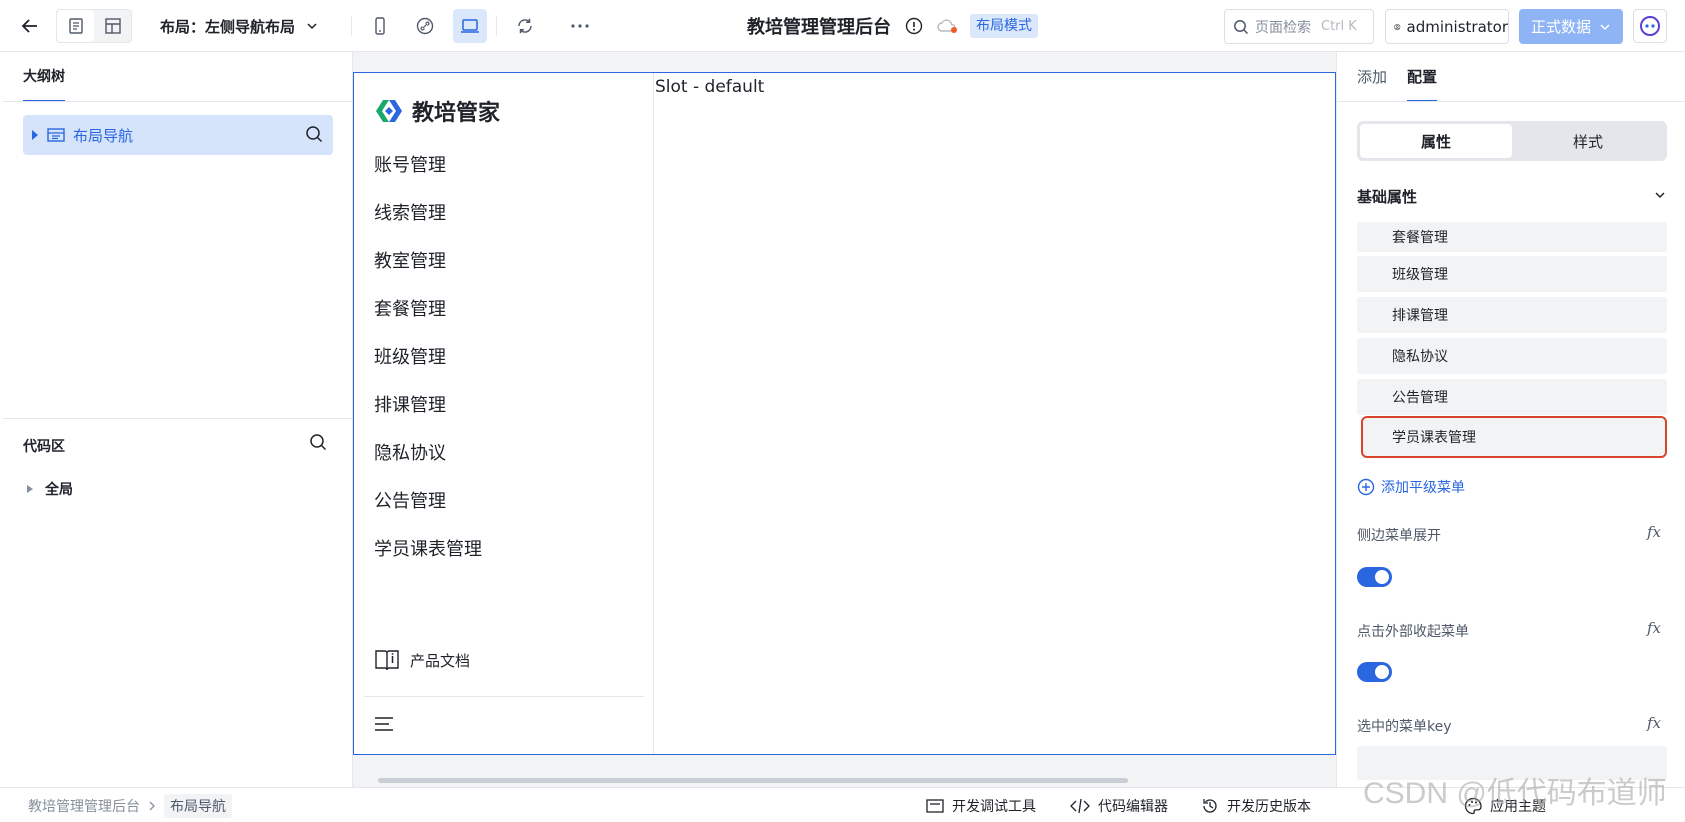 The image size is (1685, 822). I want to click on view-toggle, so click(94, 26).